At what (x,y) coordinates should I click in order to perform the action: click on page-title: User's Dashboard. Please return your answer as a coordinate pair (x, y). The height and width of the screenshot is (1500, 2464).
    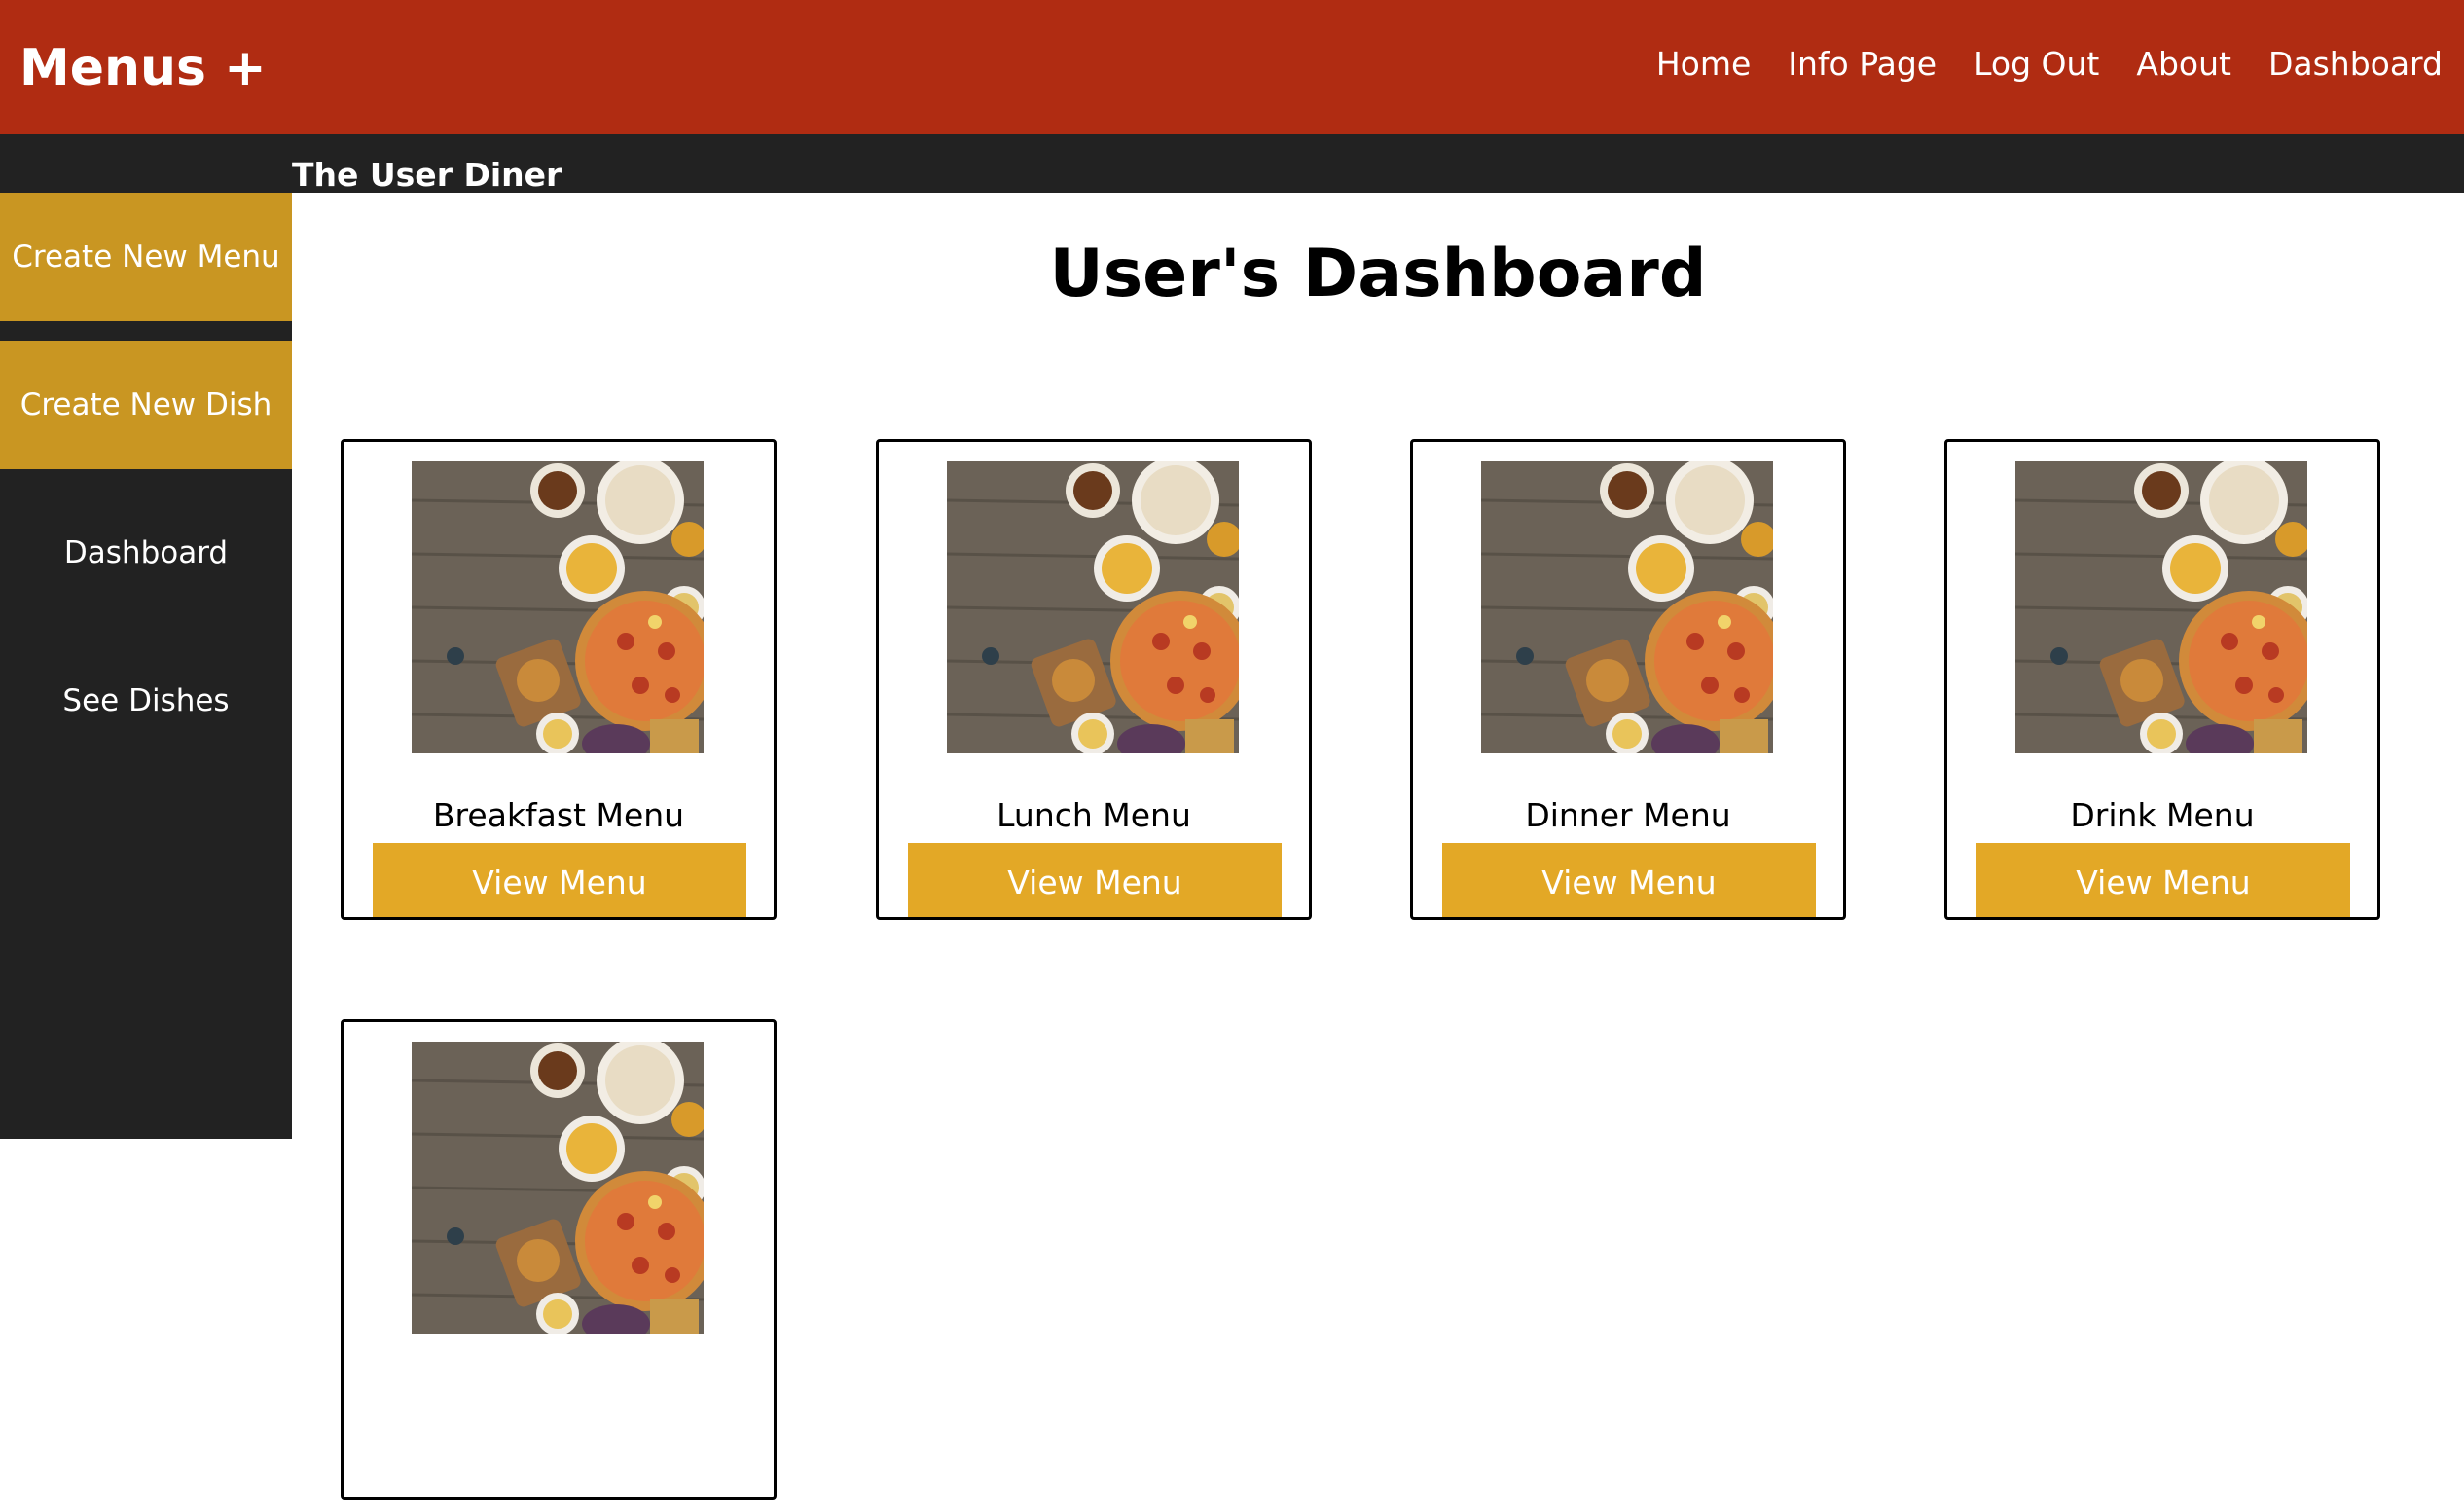
    Looking at the image, I should click on (1378, 274).